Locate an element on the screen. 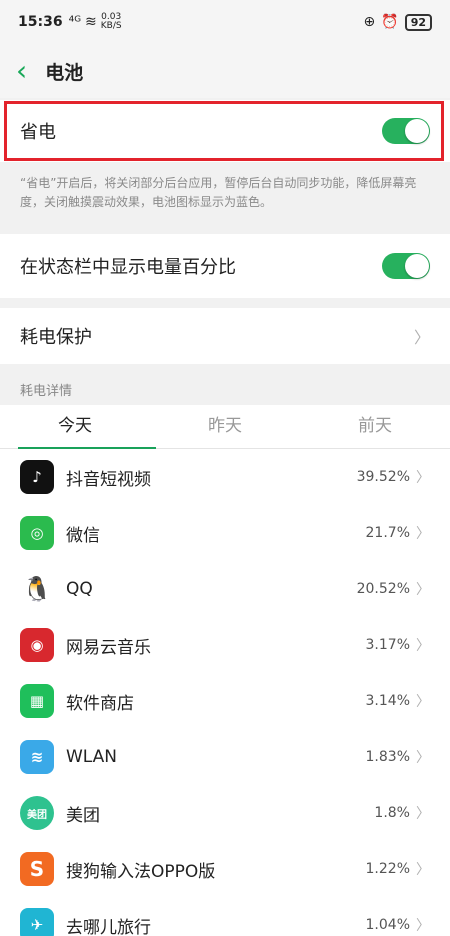  qunar-icon: ✈ is located at coordinates (37, 922).